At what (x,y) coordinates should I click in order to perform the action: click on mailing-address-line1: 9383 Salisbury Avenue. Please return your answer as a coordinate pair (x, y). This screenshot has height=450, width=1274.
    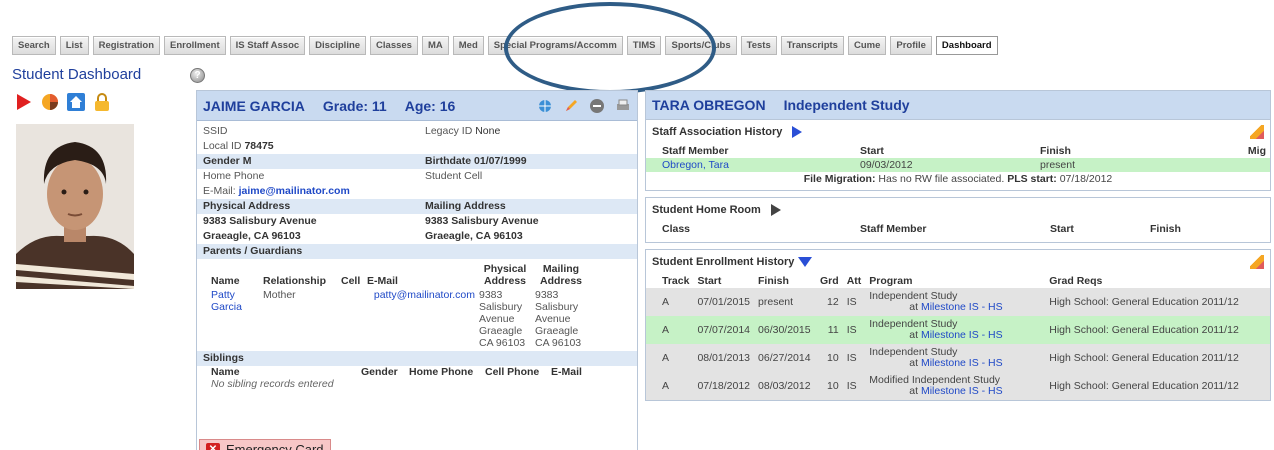
    Looking at the image, I should click on (482, 221).